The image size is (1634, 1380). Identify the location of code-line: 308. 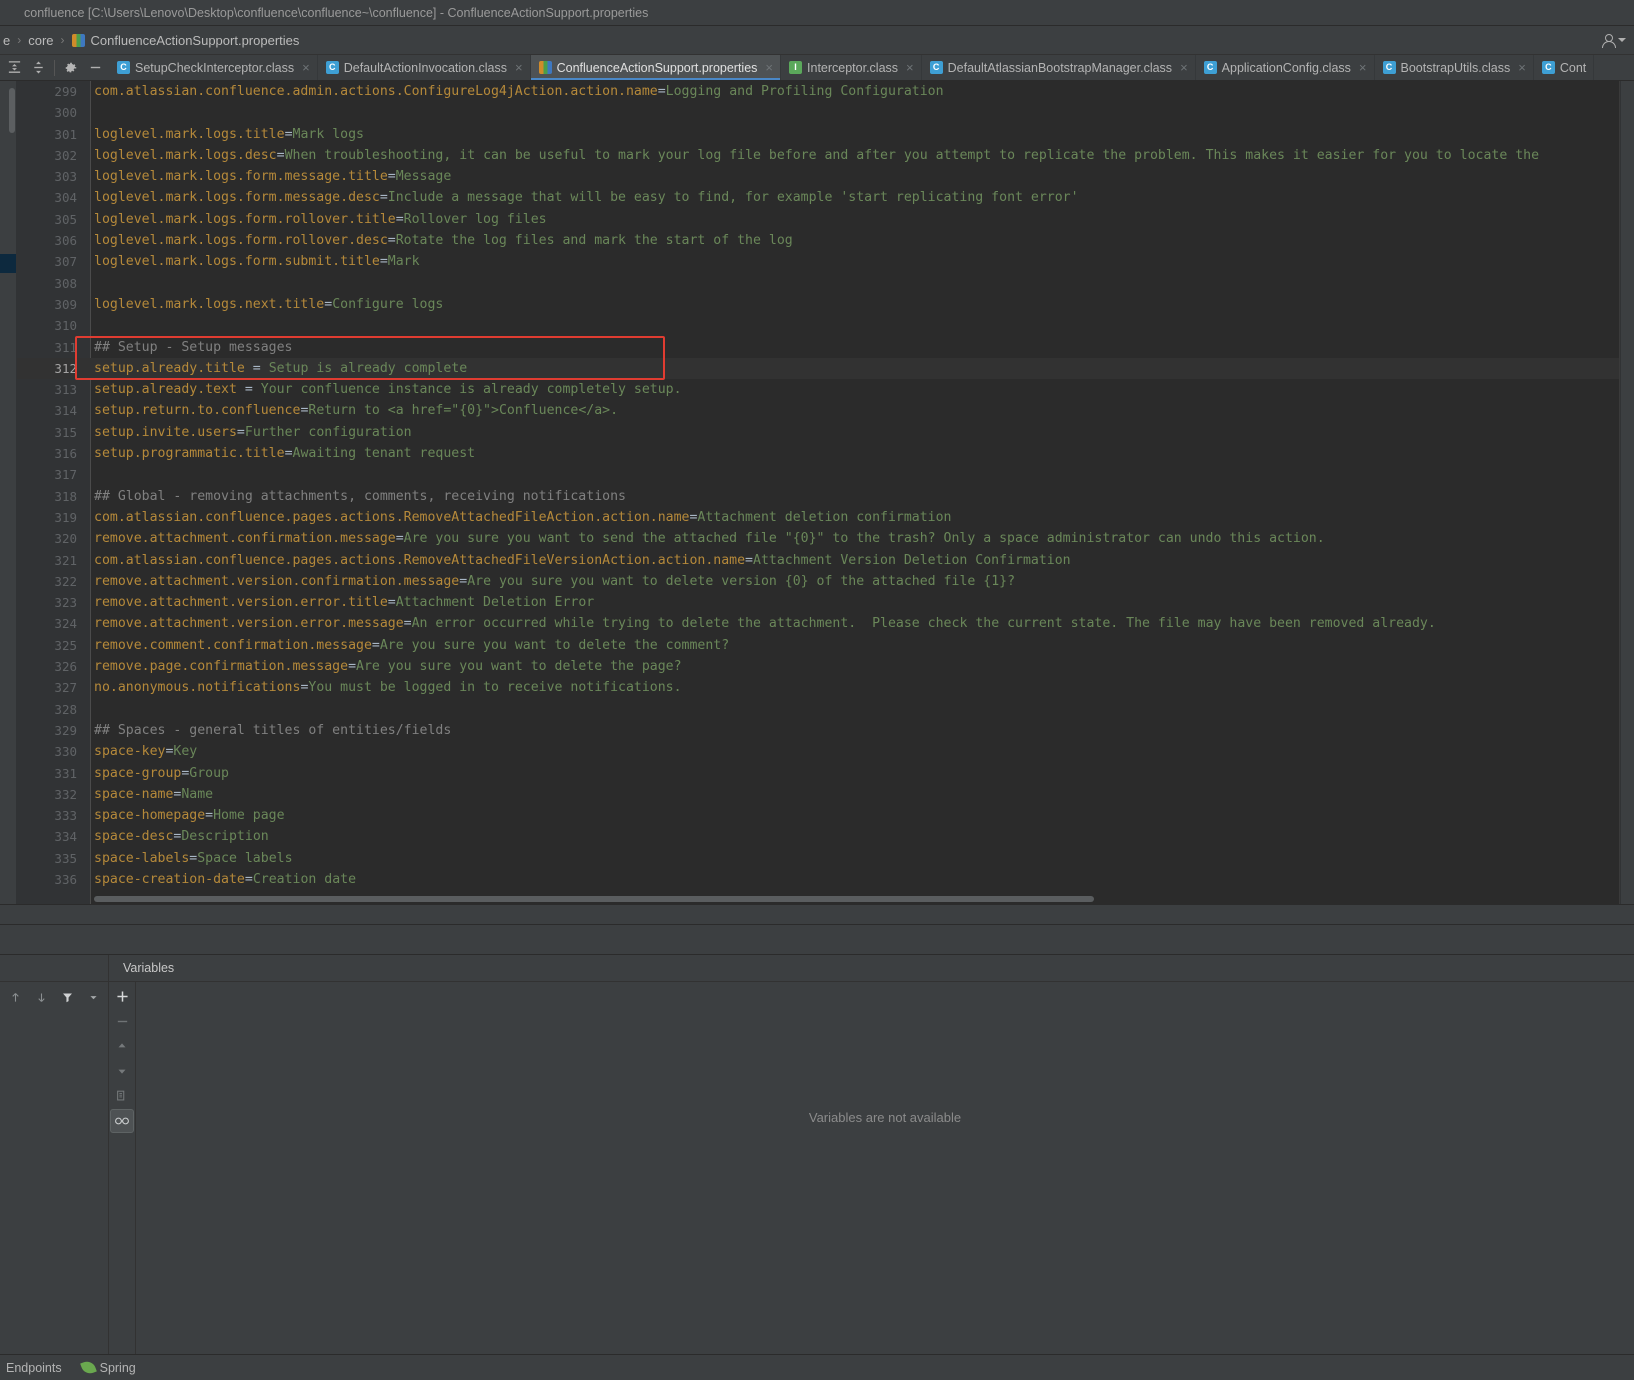
(825, 283).